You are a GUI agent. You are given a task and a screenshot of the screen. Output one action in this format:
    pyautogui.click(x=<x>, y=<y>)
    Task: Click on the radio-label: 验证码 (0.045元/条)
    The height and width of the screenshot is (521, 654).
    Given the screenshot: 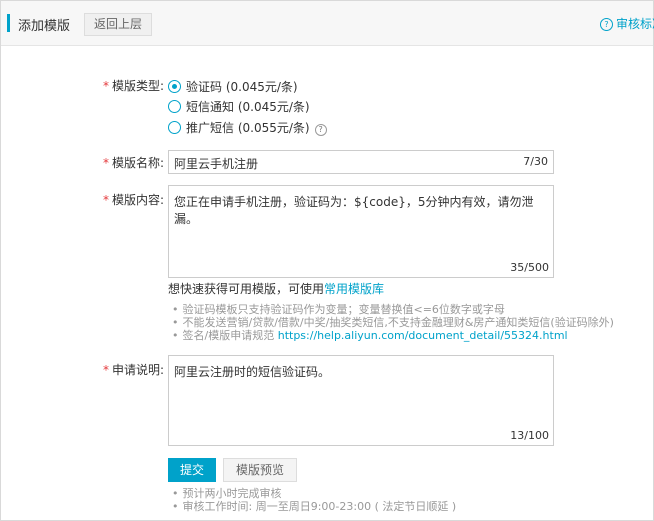 What is the action you would take?
    pyautogui.click(x=242, y=87)
    